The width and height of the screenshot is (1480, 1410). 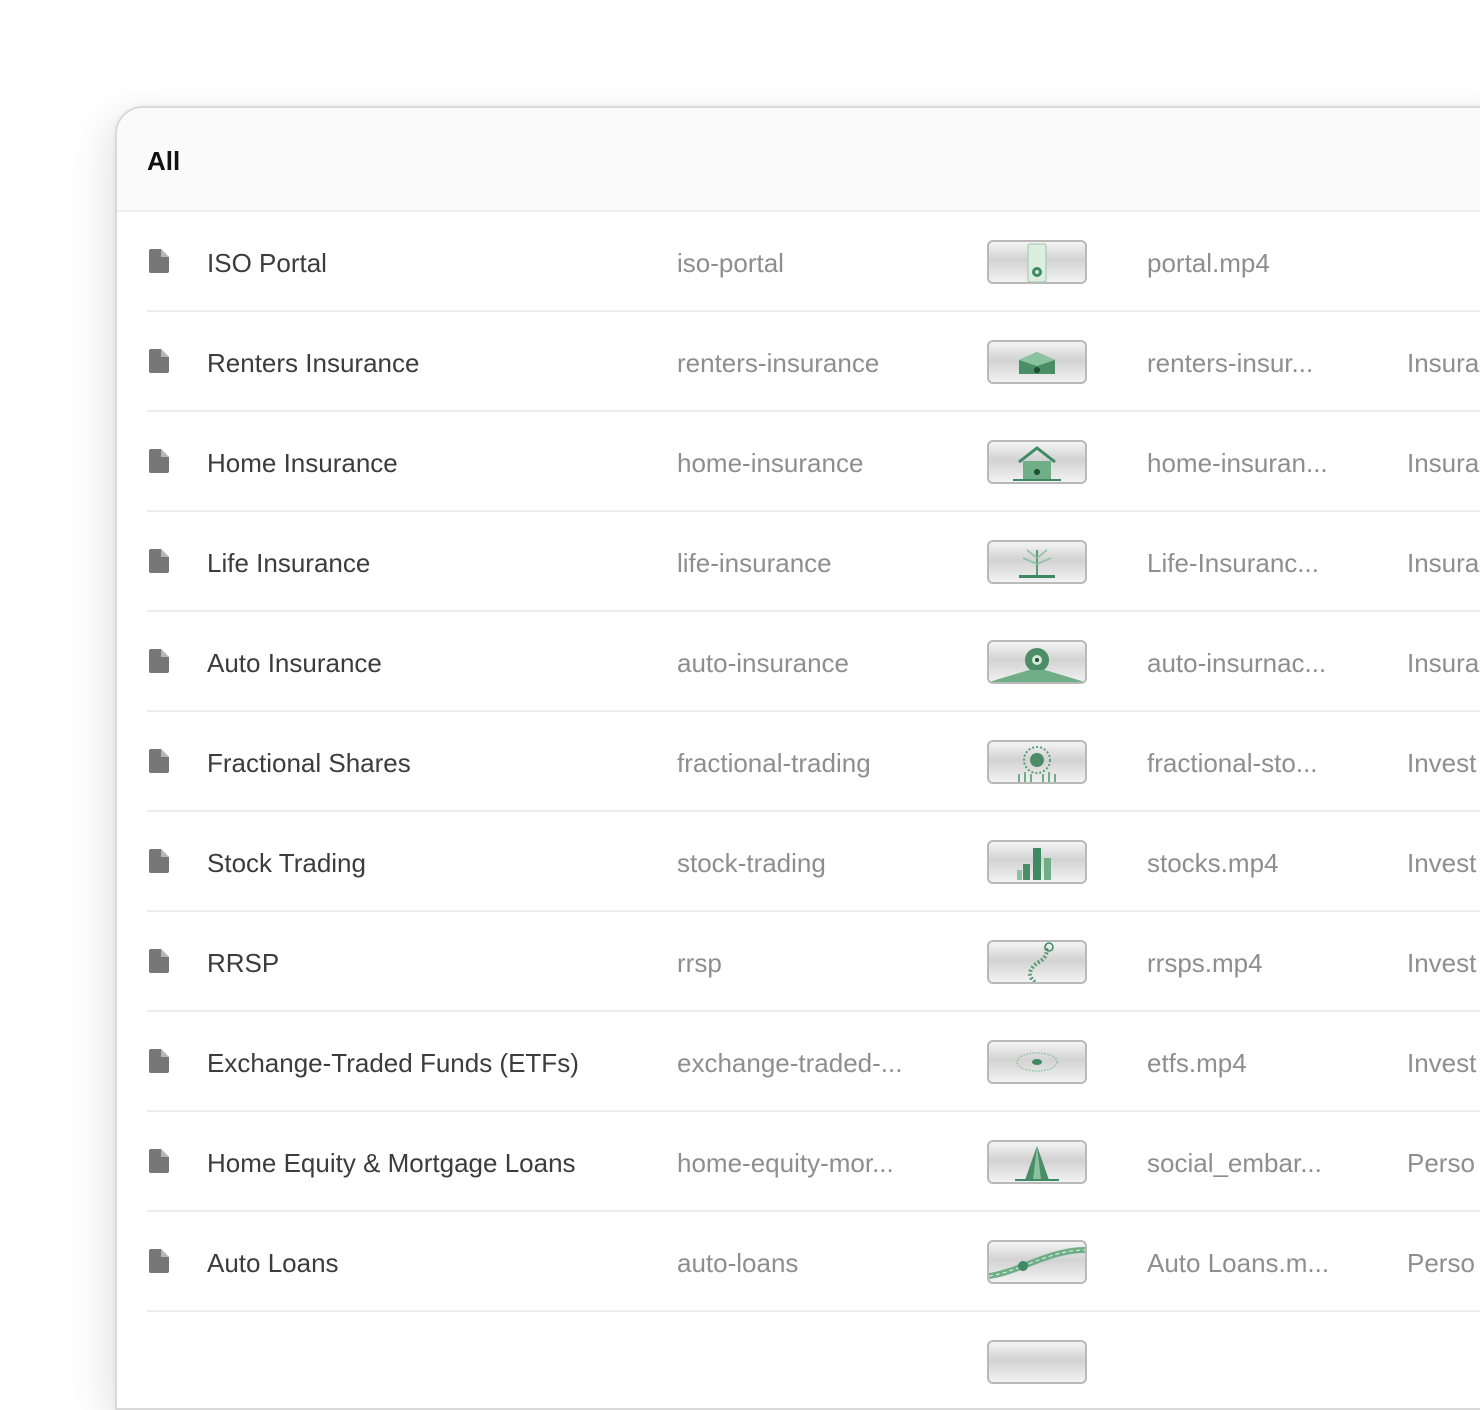 What do you see at coordinates (391, 1163) in the screenshot?
I see `item-name: Home Equity & Mortgage Loans` at bounding box center [391, 1163].